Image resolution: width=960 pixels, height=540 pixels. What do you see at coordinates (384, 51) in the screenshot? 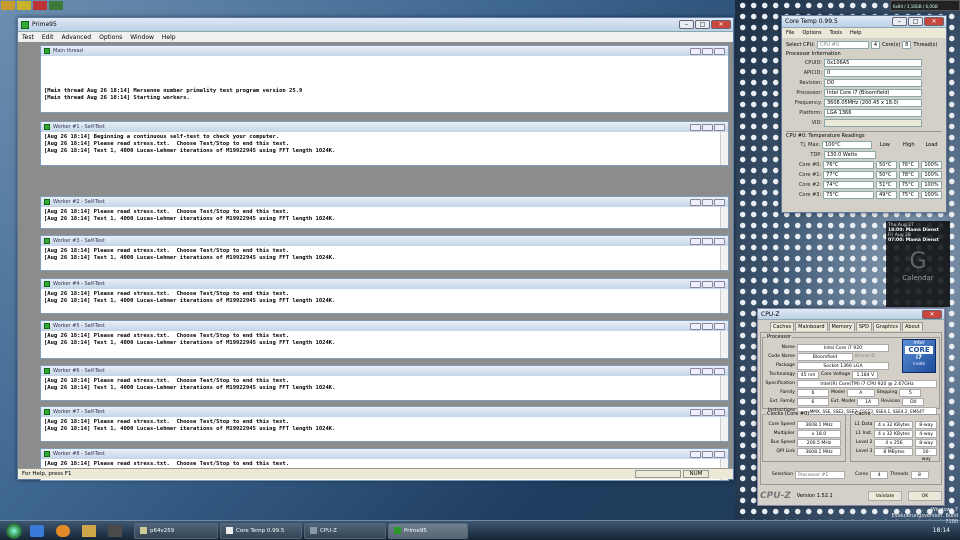
I see `mdi-titlebar: Main thread` at bounding box center [384, 51].